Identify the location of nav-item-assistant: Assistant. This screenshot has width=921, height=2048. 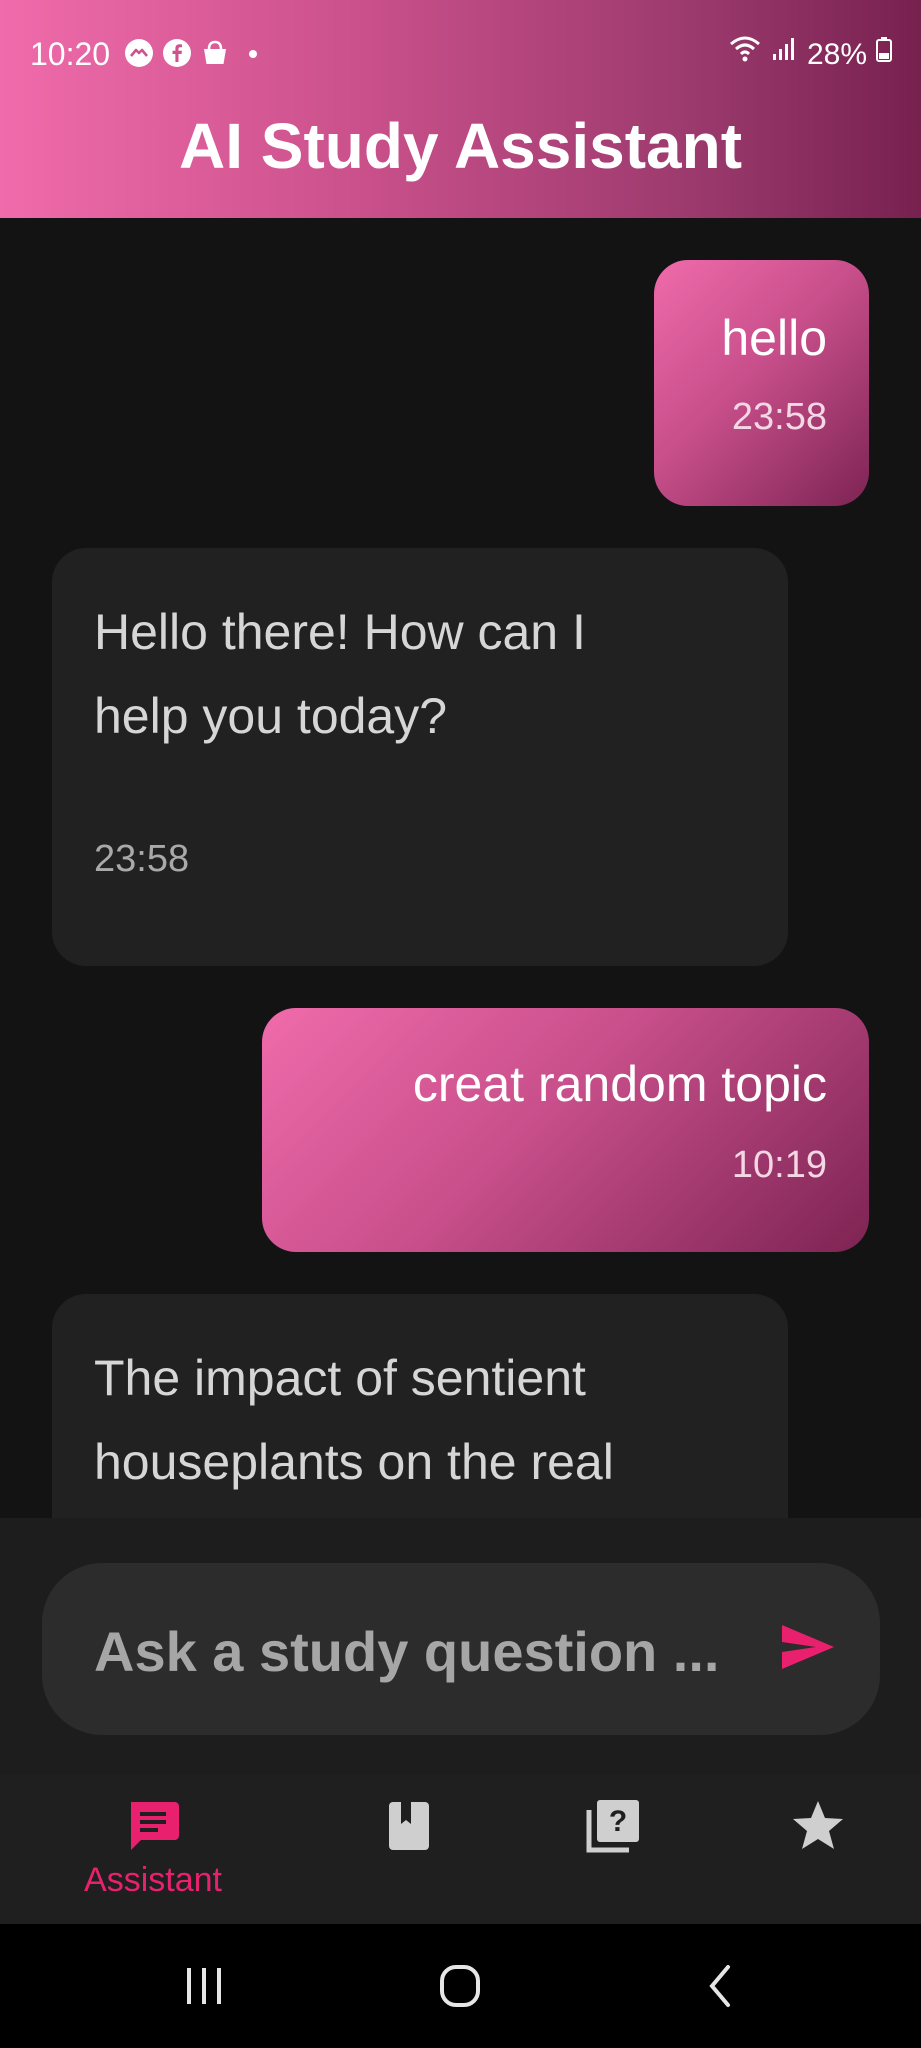
(153, 1849).